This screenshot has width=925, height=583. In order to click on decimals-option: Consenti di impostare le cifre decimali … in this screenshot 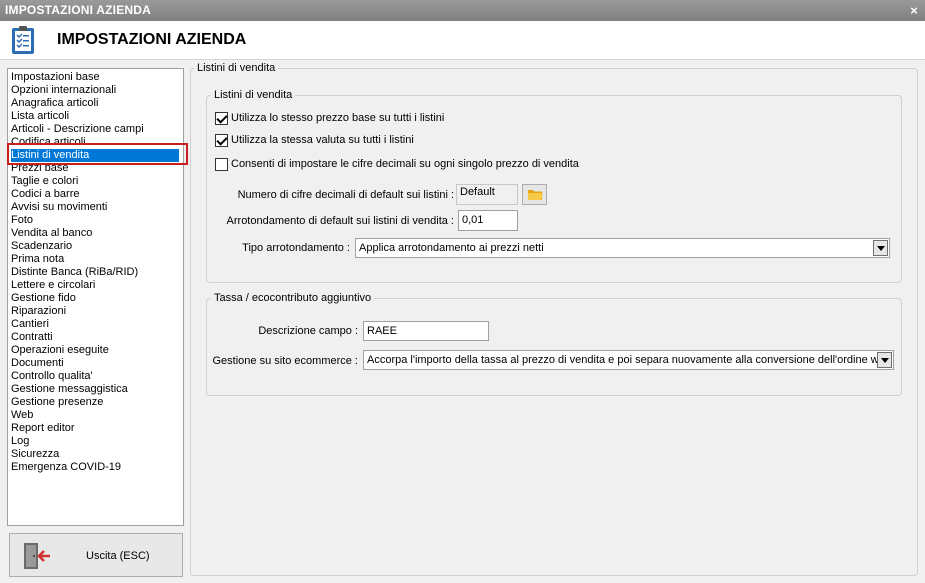, I will do `click(397, 164)`.